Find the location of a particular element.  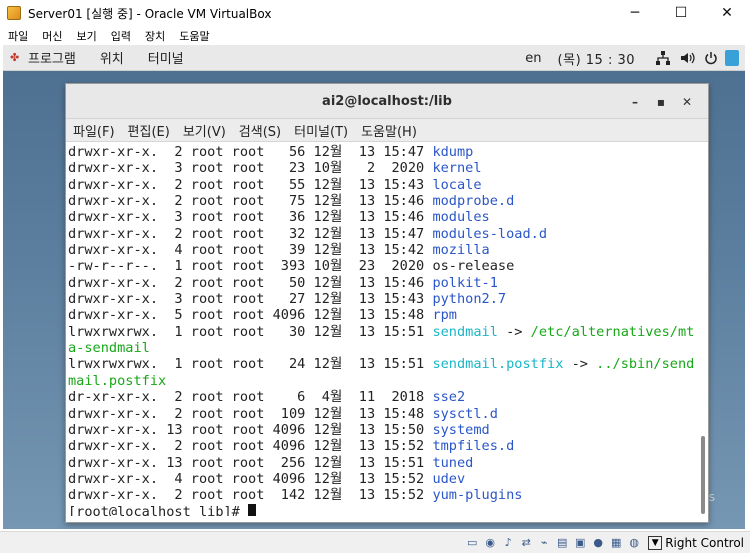

terminal-maximize-button: ▪ is located at coordinates (661, 102).